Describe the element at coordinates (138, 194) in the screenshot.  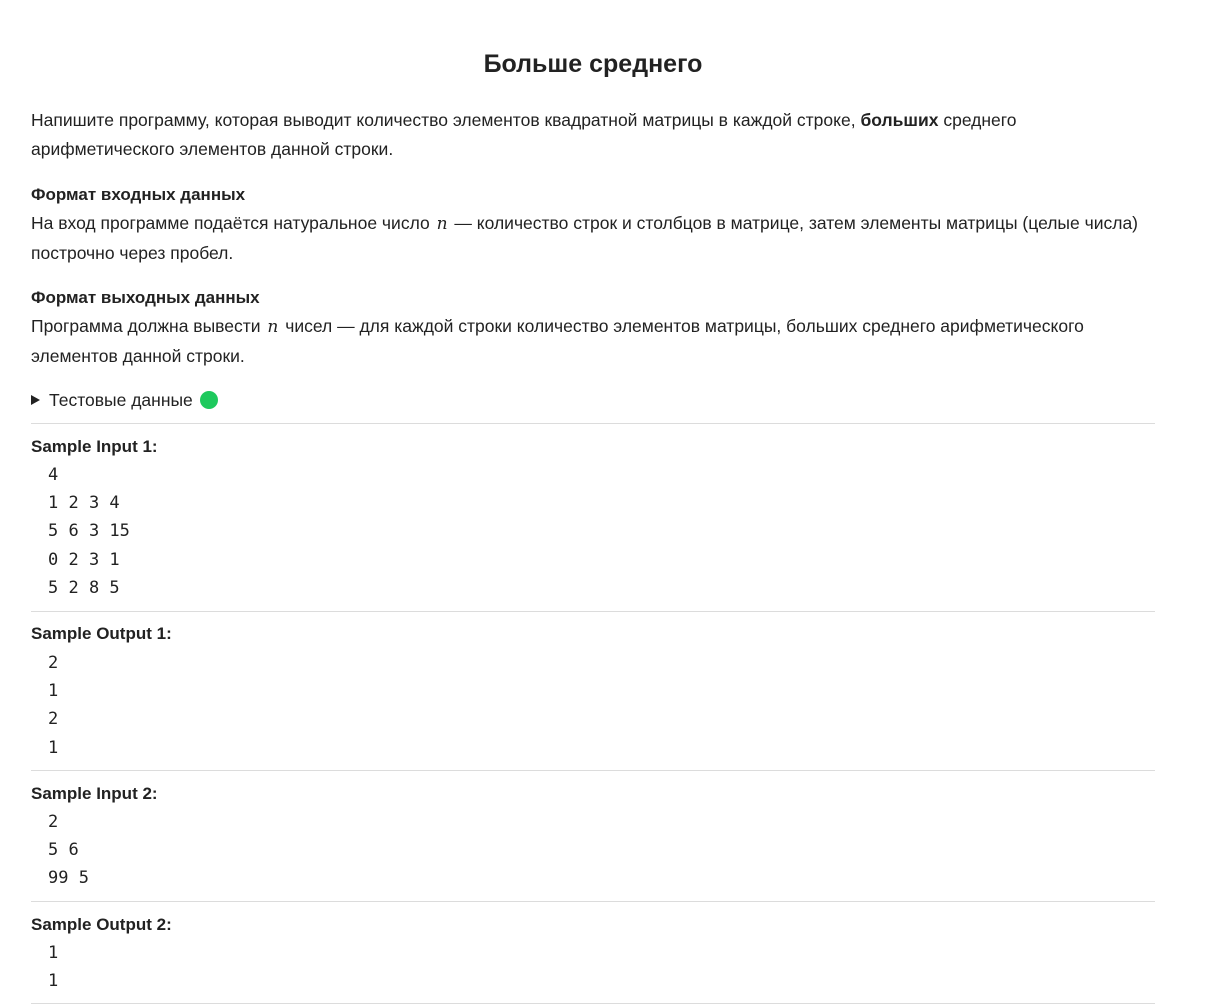
I see `input-format-heading: Формат входных данных` at that location.